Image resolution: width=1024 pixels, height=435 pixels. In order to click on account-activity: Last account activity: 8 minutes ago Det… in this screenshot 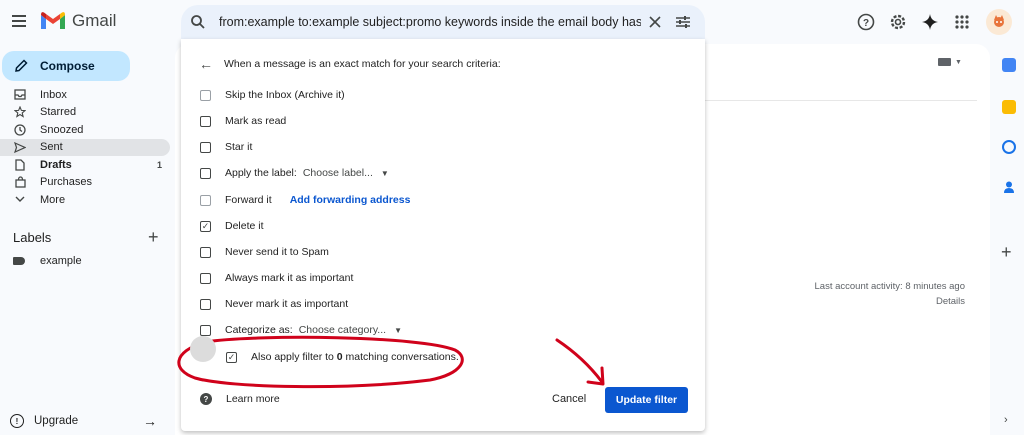, I will do `click(890, 294)`.